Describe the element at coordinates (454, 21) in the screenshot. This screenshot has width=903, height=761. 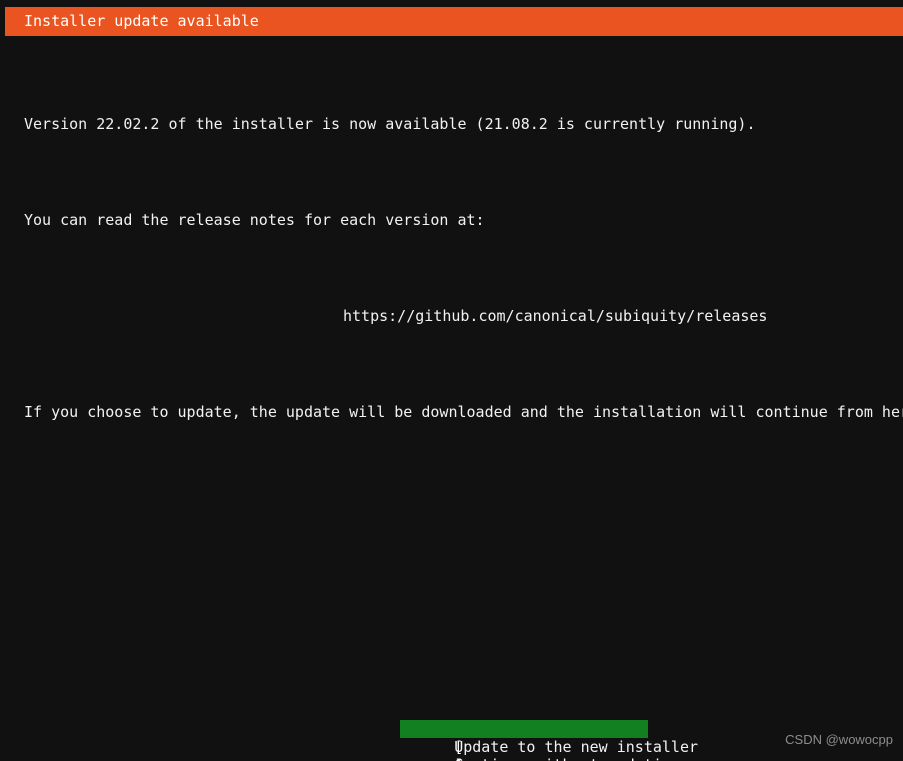
I see `header-bar: Installer update available` at that location.